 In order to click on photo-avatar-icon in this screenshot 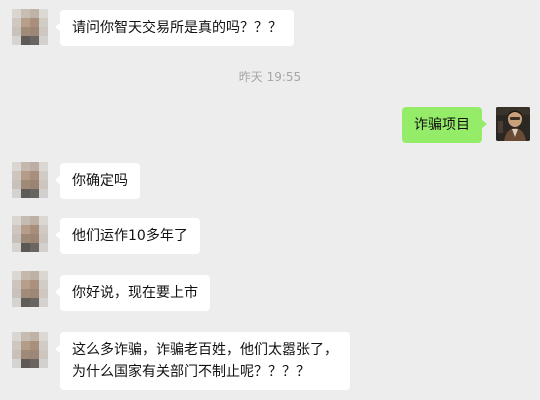, I will do `click(513, 124)`.